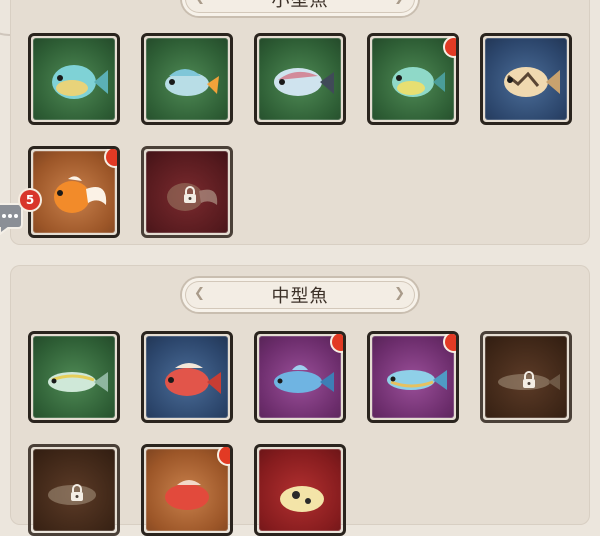  I want to click on medium-fish-section-title: ❮ 中型魚 ❯, so click(300, 295).